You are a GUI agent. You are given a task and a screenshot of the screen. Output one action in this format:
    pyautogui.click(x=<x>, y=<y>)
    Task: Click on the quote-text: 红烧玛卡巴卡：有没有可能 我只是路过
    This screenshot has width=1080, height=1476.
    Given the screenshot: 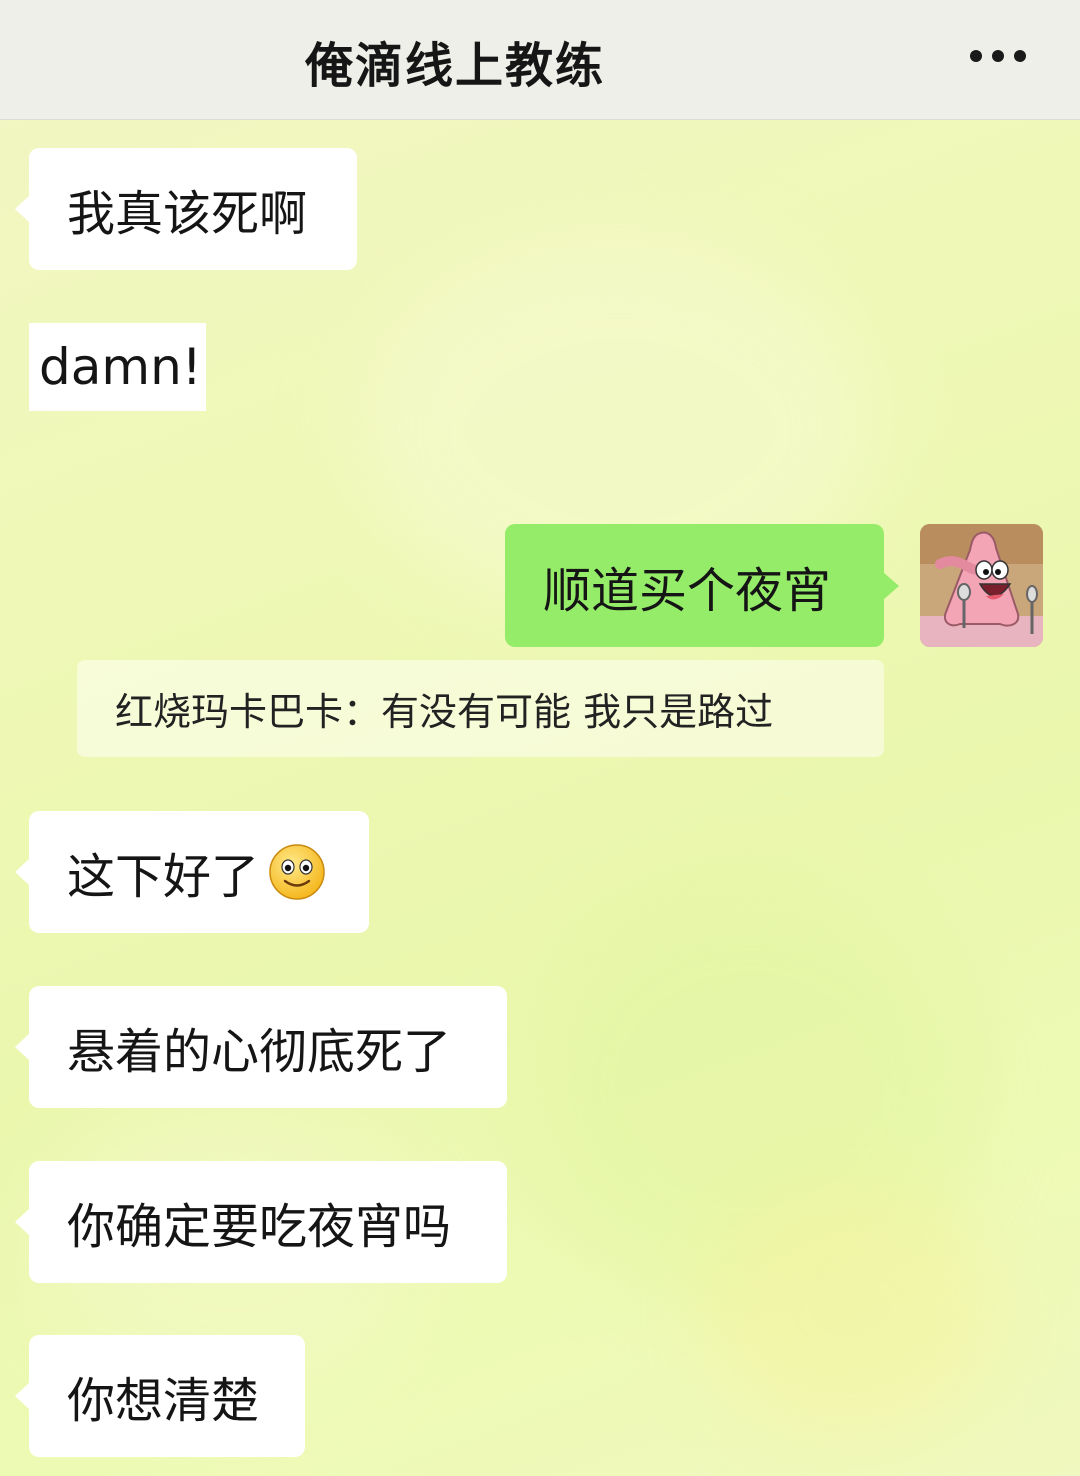 What is the action you would take?
    pyautogui.click(x=444, y=712)
    